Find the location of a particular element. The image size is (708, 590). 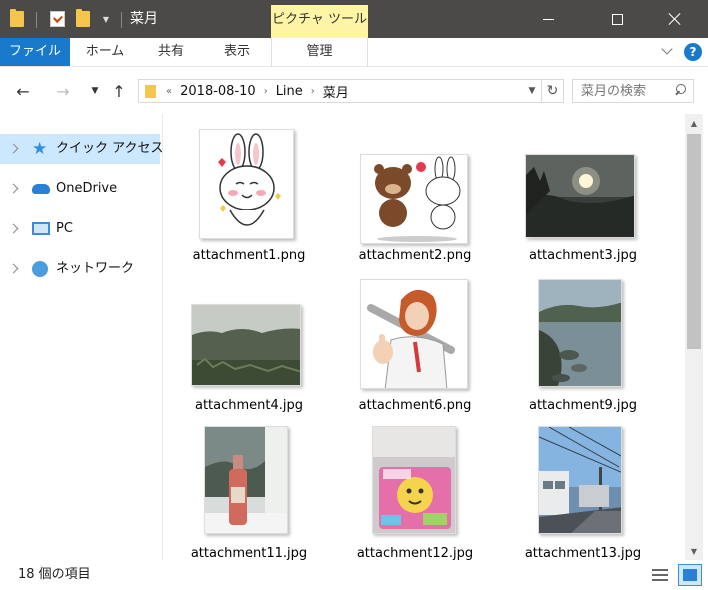

maximize-button is located at coordinates (617, 19).